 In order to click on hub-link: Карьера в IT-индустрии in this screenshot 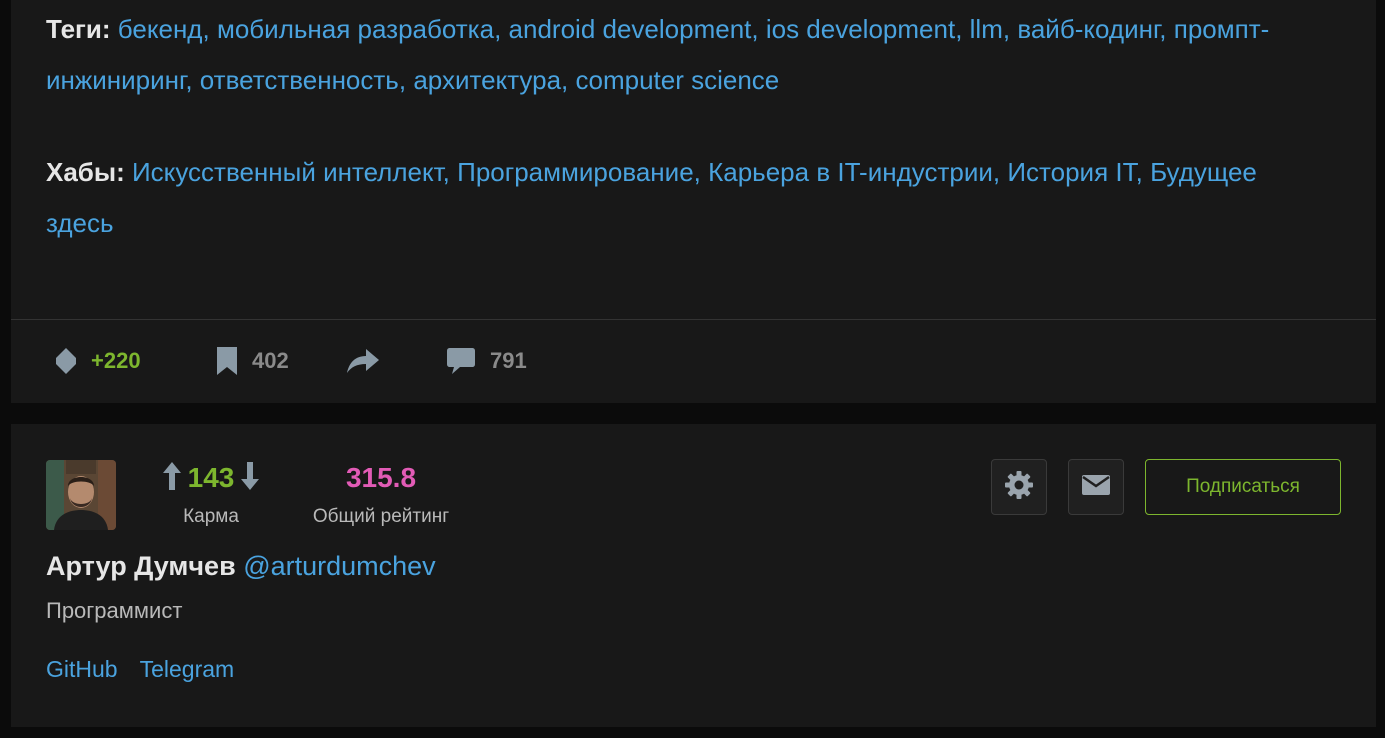, I will do `click(850, 172)`.